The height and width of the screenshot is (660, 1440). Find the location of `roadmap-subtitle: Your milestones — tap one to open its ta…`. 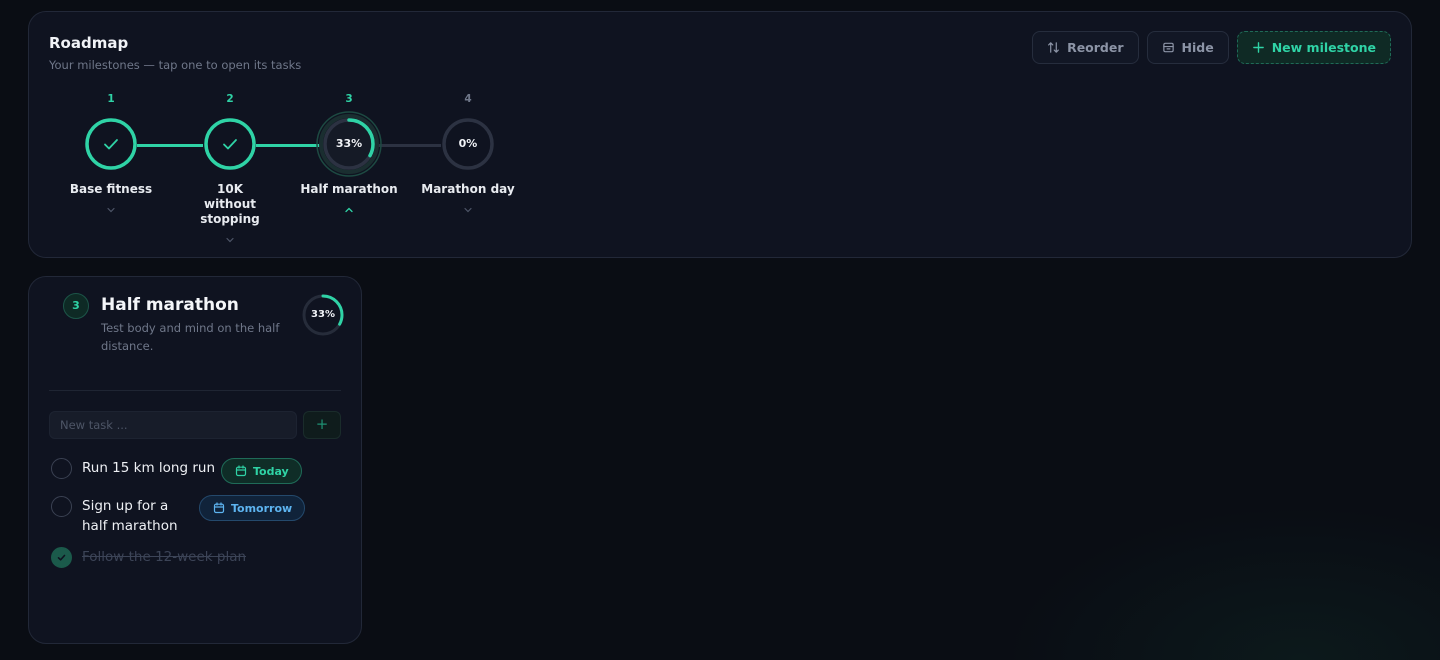

roadmap-subtitle: Your milestones — tap one to open its ta… is located at coordinates (175, 65).